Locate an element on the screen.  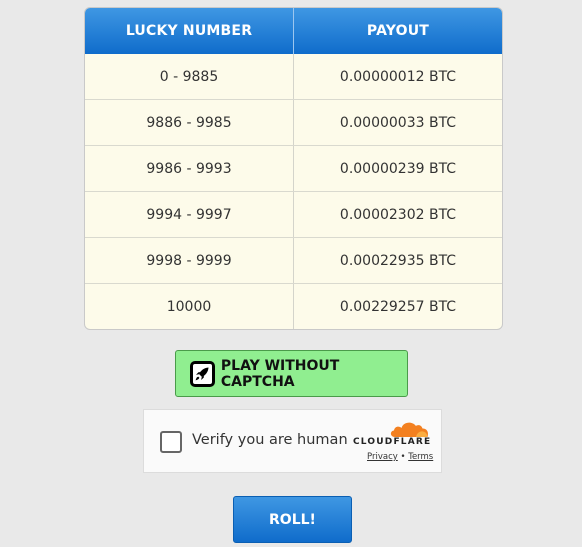
table-header: LUCKY NUMBER PAYOUT is located at coordinates (293, 31).